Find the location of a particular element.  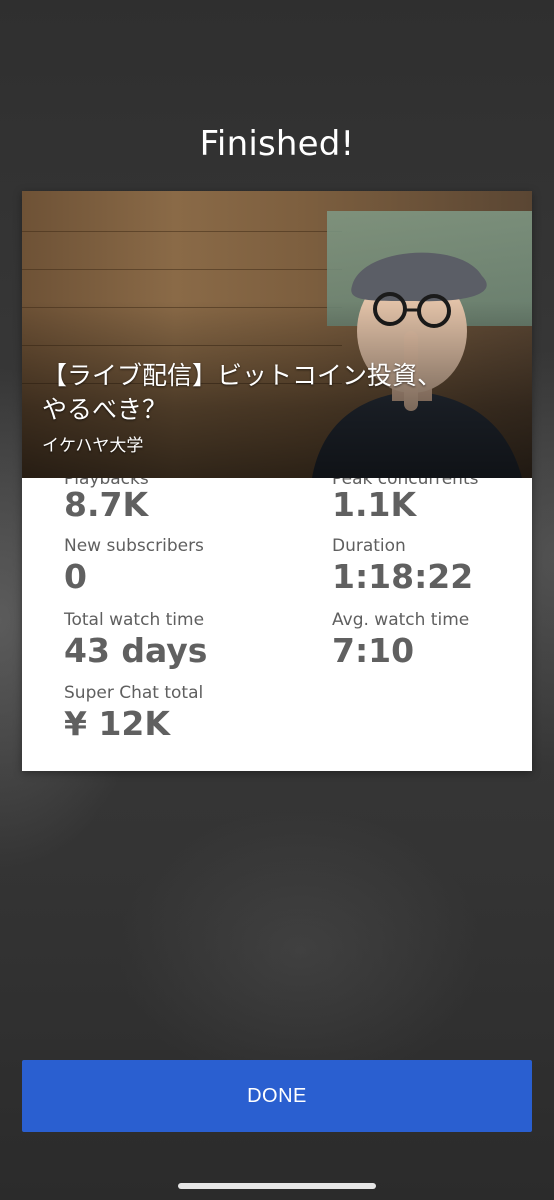

channel-name: イケハヤ大学 is located at coordinates (93, 446).